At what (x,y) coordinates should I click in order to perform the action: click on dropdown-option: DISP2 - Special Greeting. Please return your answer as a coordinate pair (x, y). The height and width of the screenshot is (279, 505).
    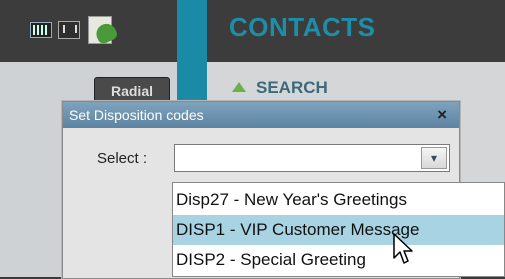
    Looking at the image, I should click on (338, 260).